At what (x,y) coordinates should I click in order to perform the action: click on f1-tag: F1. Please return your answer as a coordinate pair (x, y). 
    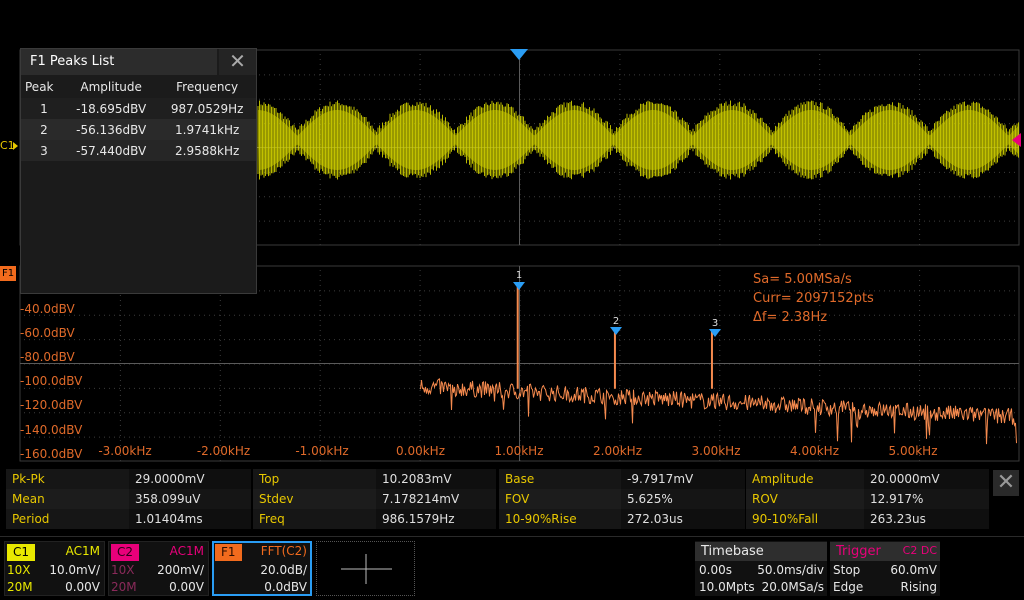
    Looking at the image, I should click on (228, 552).